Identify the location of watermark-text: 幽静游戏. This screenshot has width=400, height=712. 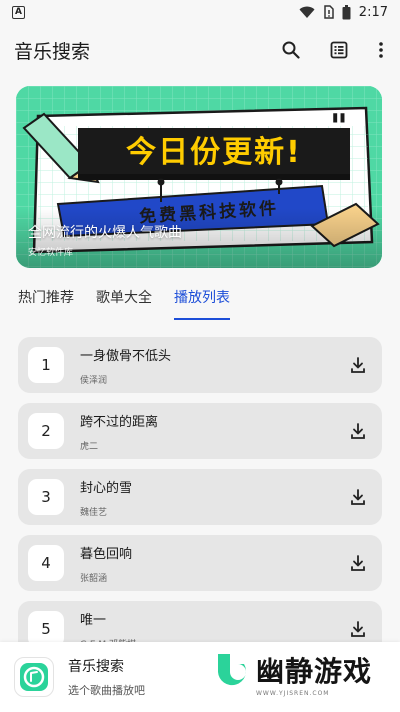
(314, 671).